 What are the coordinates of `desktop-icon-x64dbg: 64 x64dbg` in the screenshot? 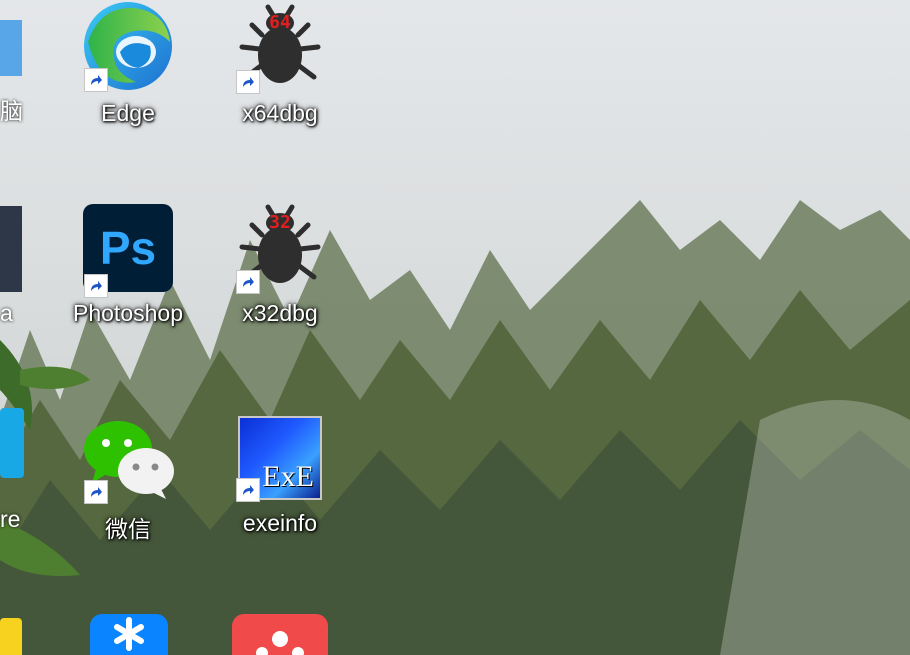 It's located at (280, 80).